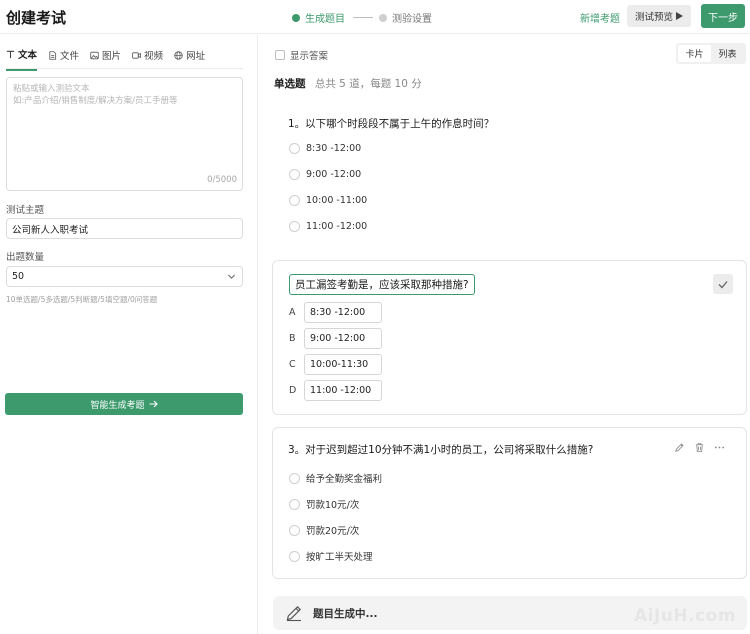  I want to click on question-3-option: 罚款20元/次, so click(324, 530).